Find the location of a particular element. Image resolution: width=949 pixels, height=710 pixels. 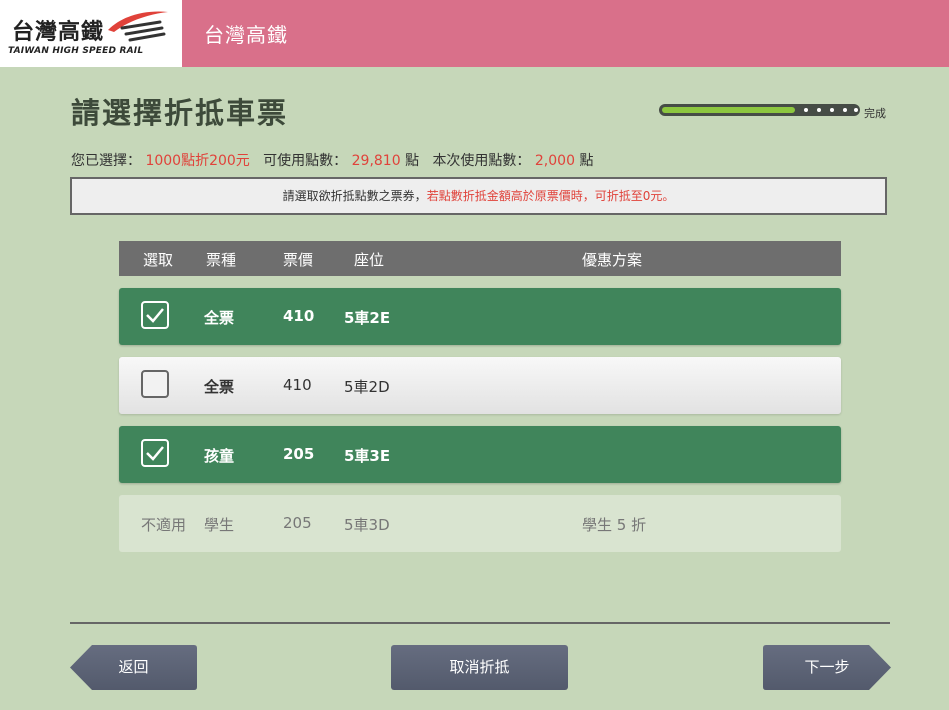

column-header-seat: 座位 is located at coordinates (369, 260).